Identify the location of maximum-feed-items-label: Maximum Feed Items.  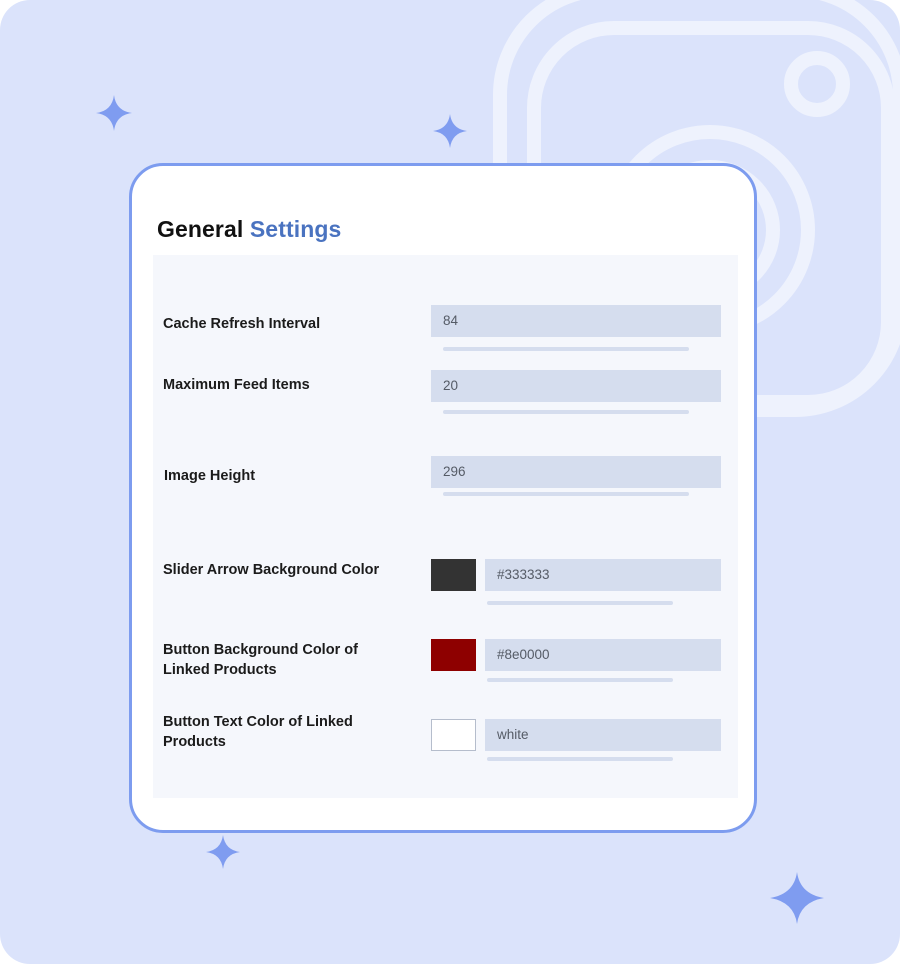
(236, 385).